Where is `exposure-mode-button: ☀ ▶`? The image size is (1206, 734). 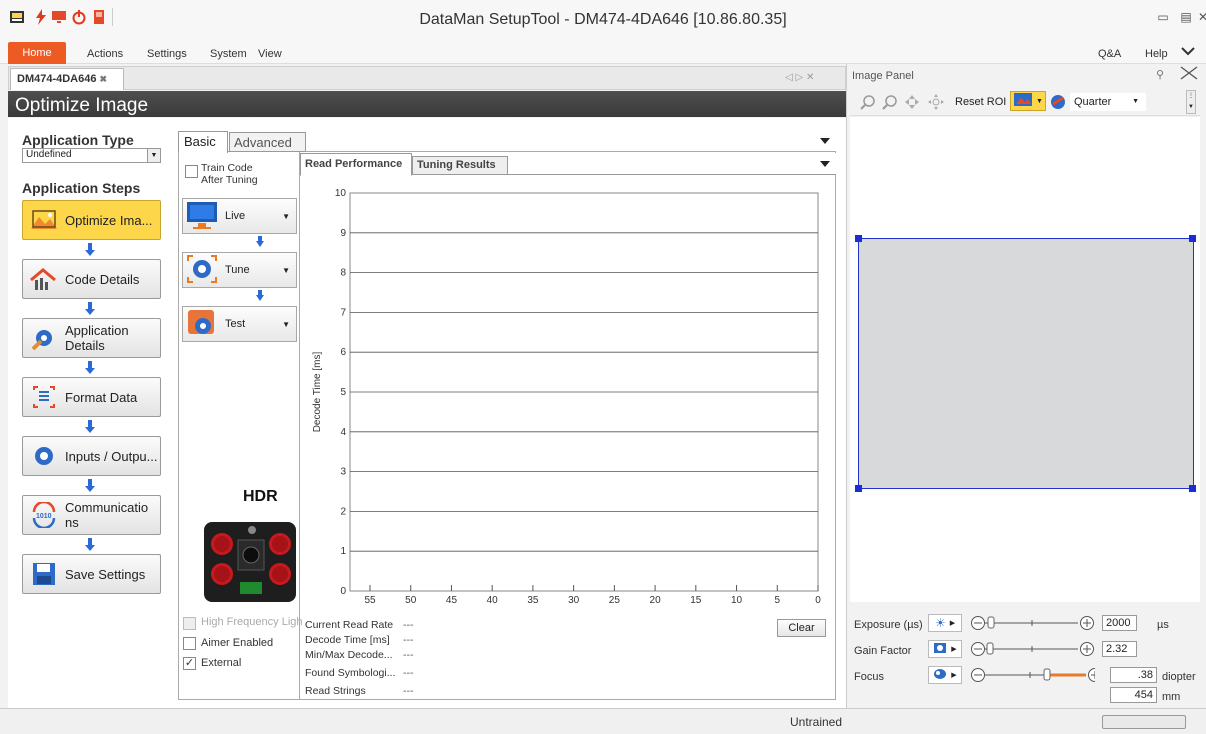
exposure-mode-button: ☀ ▶ is located at coordinates (945, 623).